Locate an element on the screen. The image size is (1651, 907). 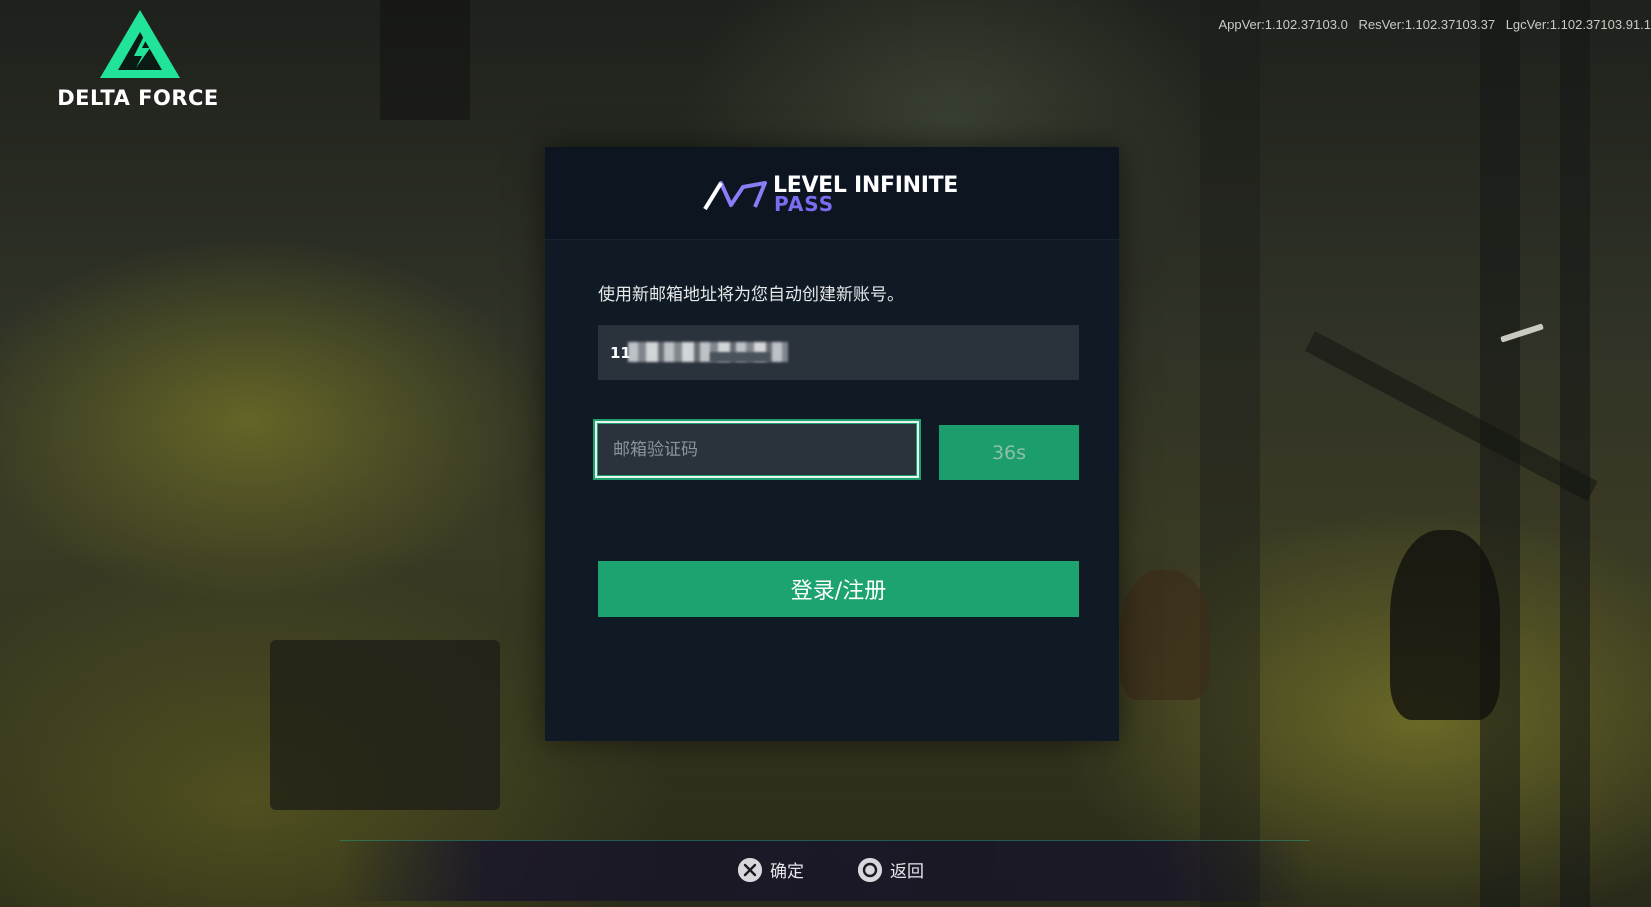
confirm-label: 确定 is located at coordinates (787, 872).